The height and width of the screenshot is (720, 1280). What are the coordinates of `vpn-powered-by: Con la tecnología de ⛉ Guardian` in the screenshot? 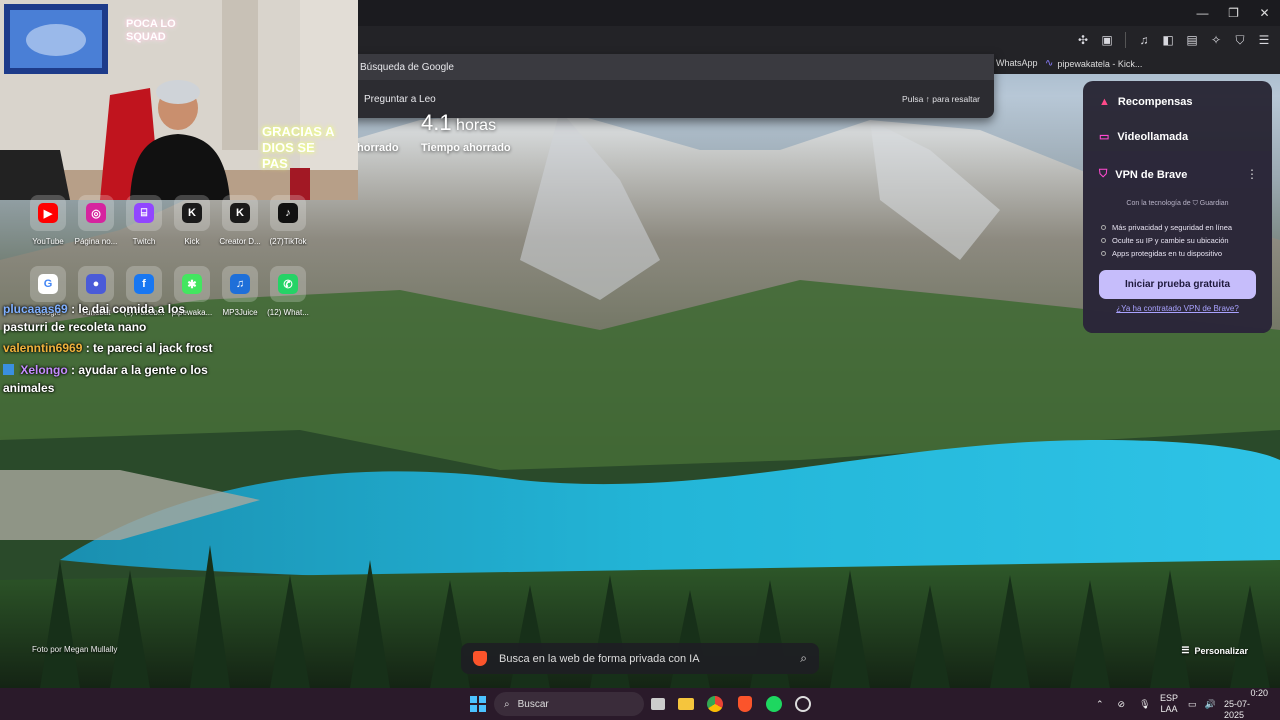 It's located at (1177, 204).